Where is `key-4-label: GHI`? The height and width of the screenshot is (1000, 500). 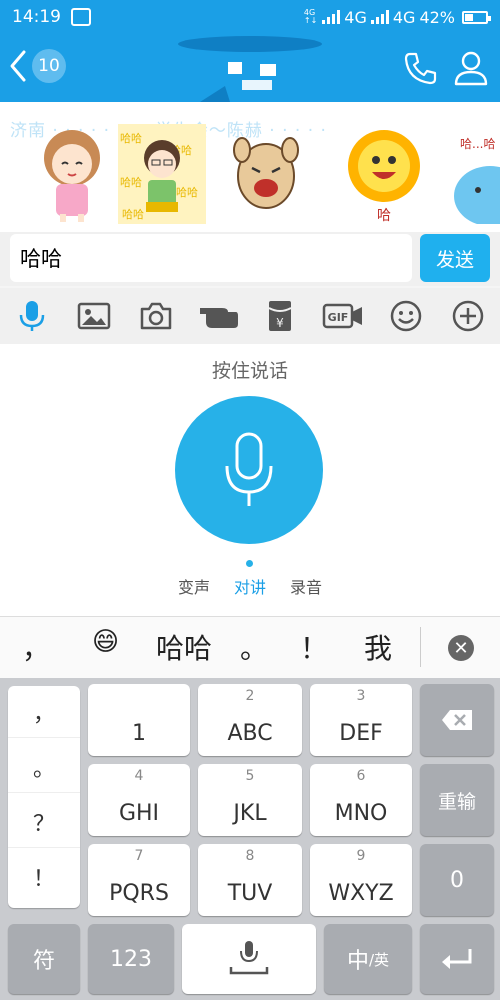
key-4-label: GHI is located at coordinates (139, 813).